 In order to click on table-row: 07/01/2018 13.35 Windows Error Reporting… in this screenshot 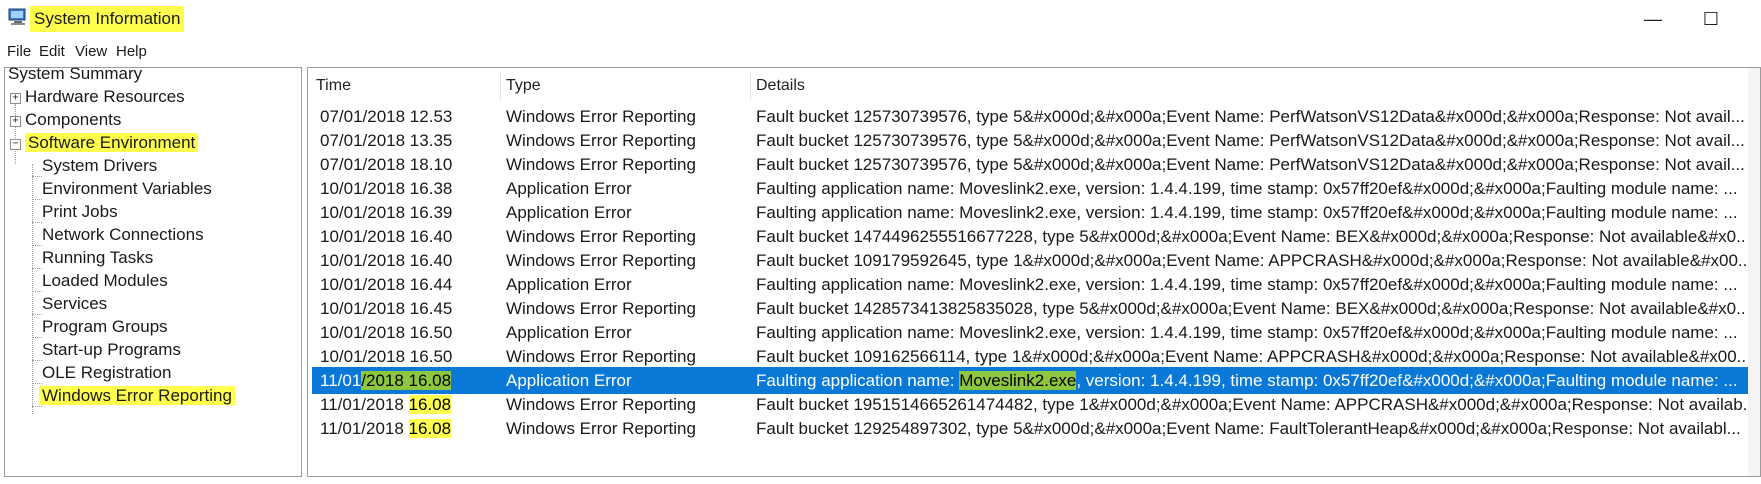, I will do `click(1031, 140)`.